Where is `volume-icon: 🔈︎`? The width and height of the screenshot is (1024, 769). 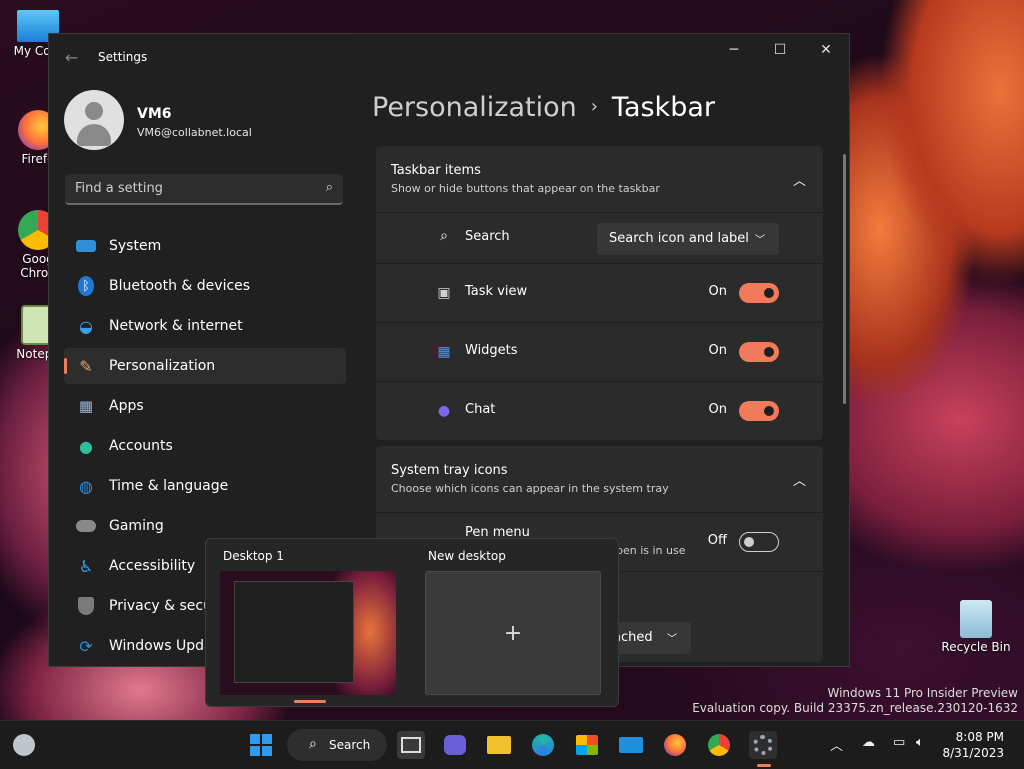 volume-icon: 🔈︎ is located at coordinates (920, 742).